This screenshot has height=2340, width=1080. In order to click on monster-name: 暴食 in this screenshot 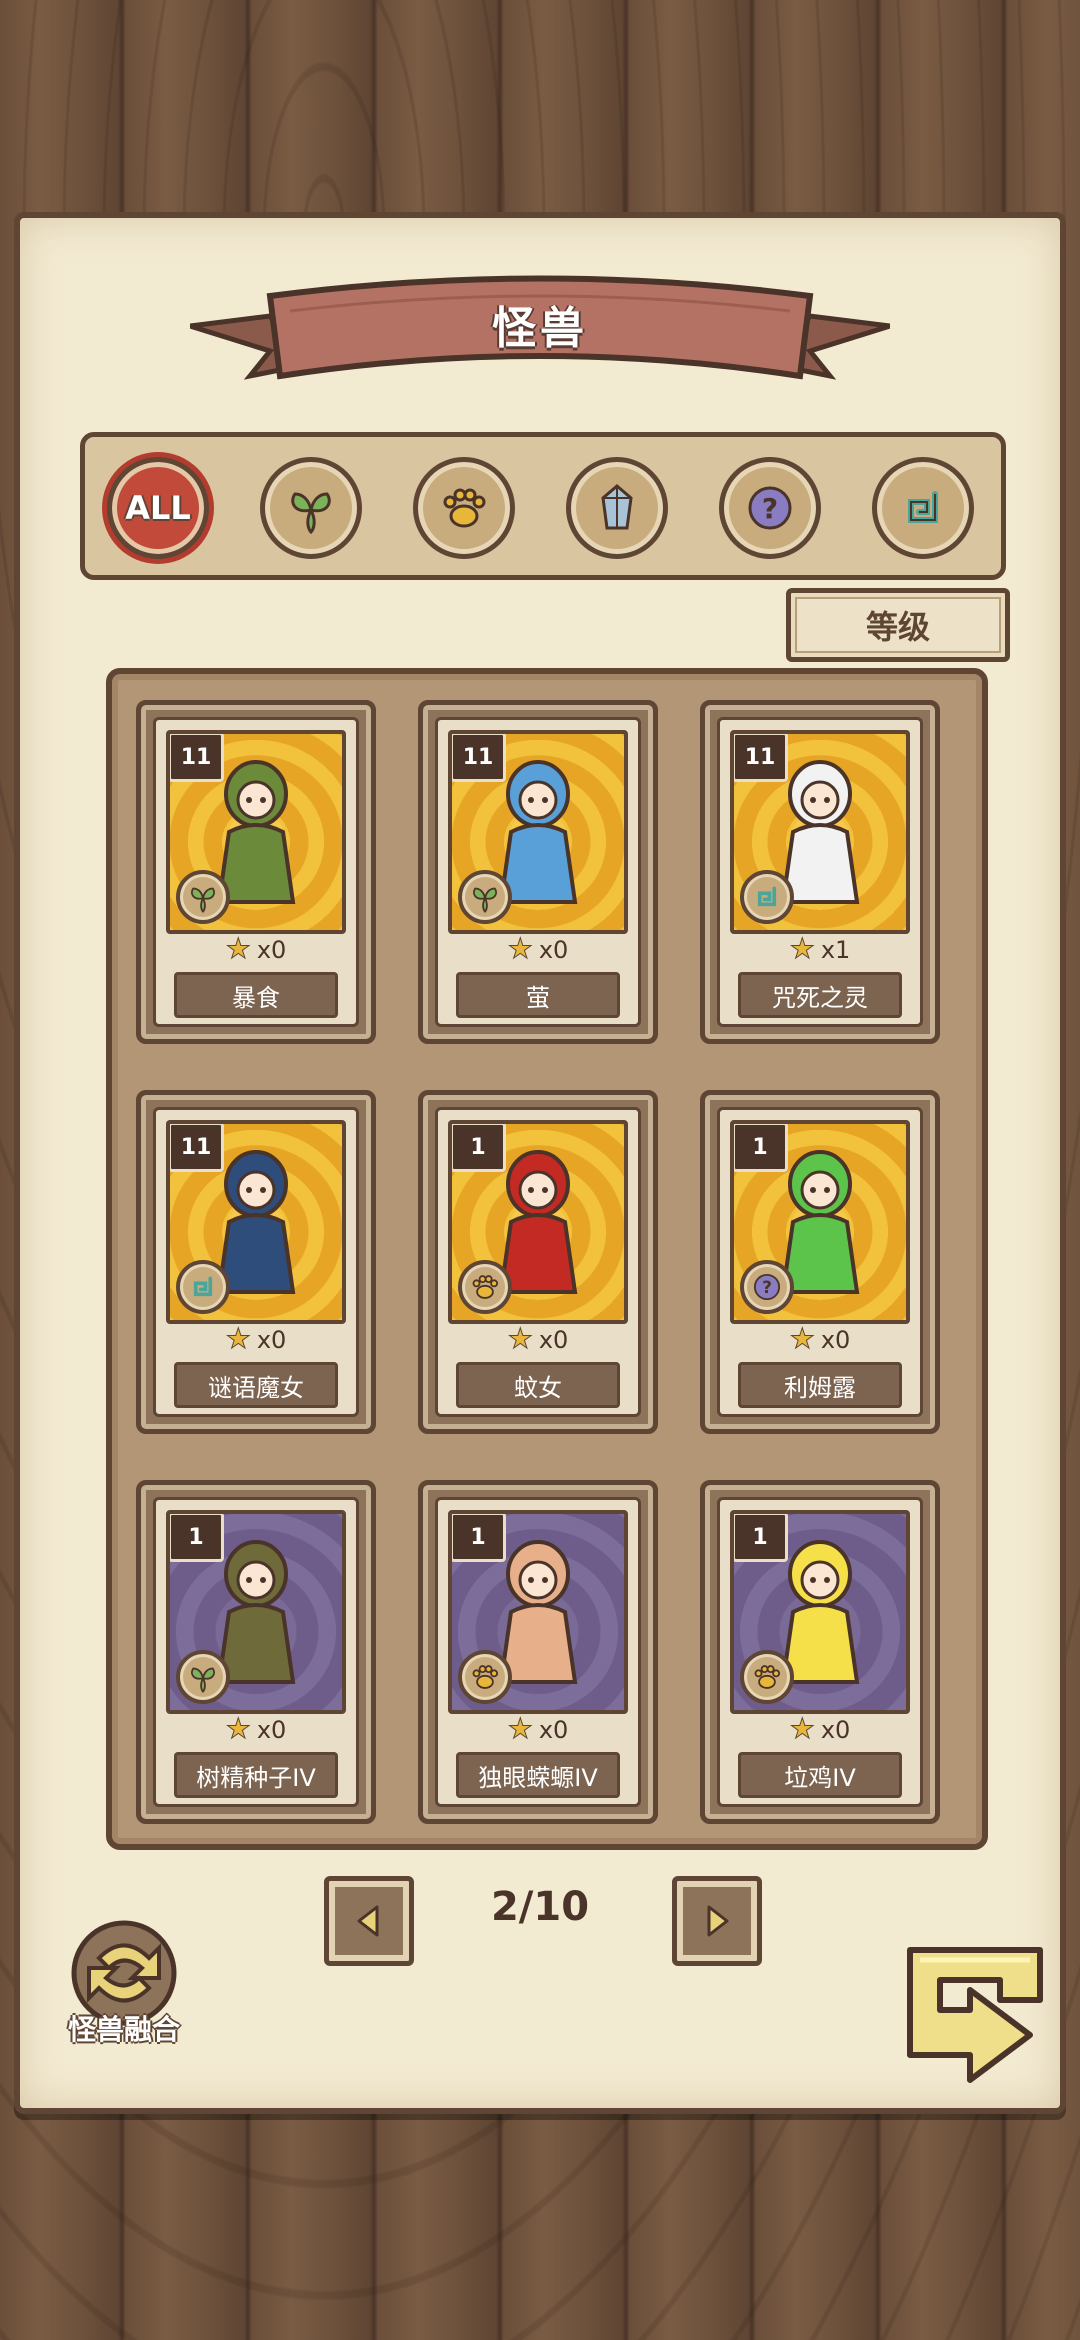, I will do `click(256, 995)`.